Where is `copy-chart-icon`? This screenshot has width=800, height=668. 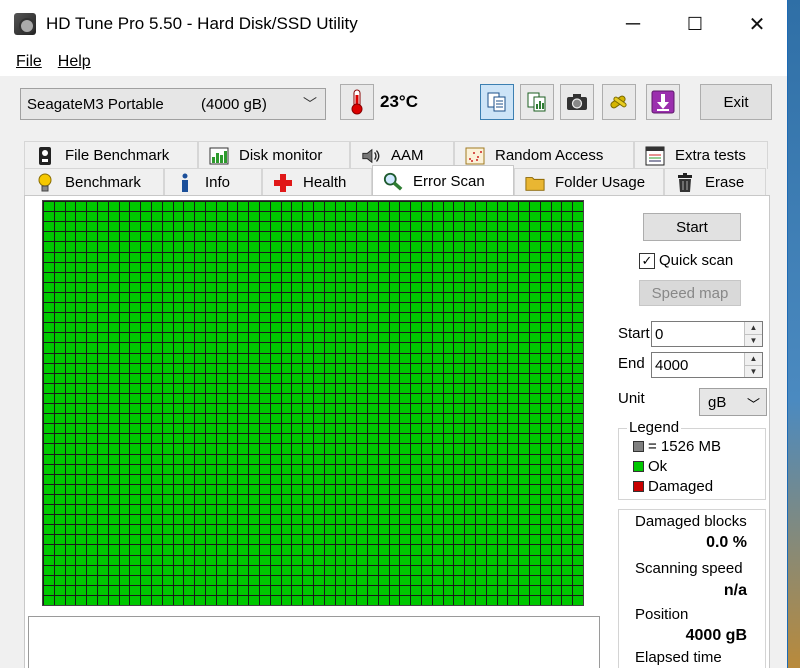 copy-chart-icon is located at coordinates (536, 102).